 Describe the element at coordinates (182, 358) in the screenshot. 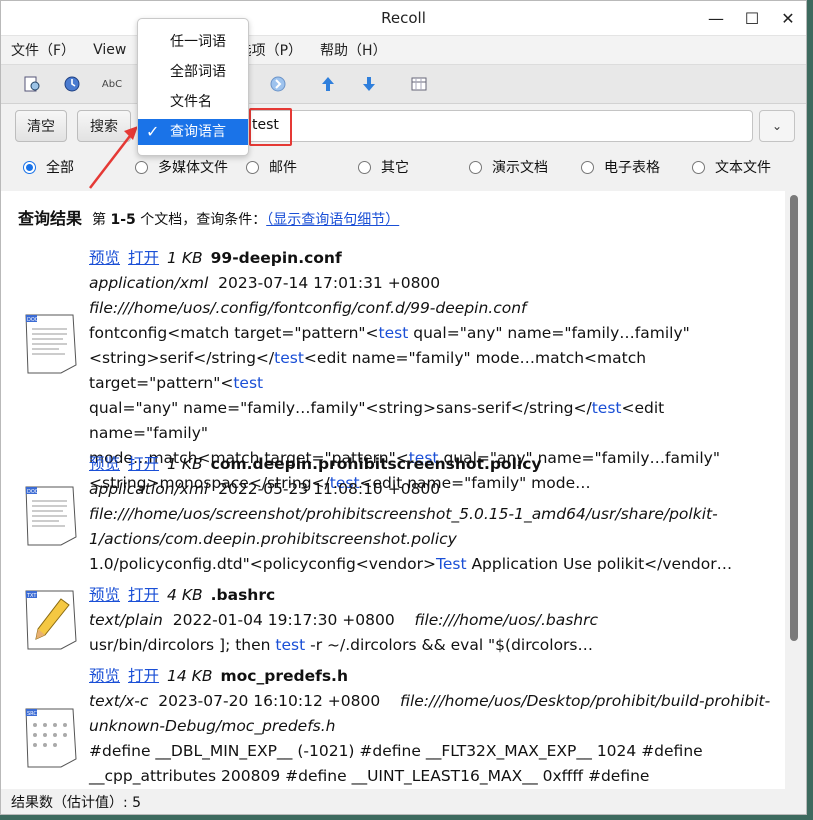

I see `snippet-text: <string>serif</string</` at that location.